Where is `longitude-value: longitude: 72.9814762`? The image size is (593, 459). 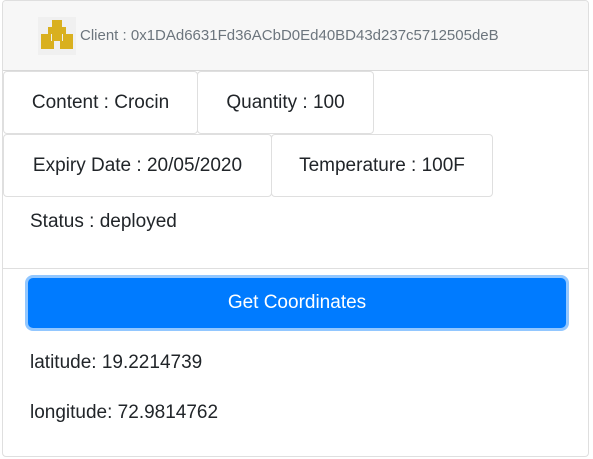 longitude-value: longitude: 72.9814762 is located at coordinates (124, 412).